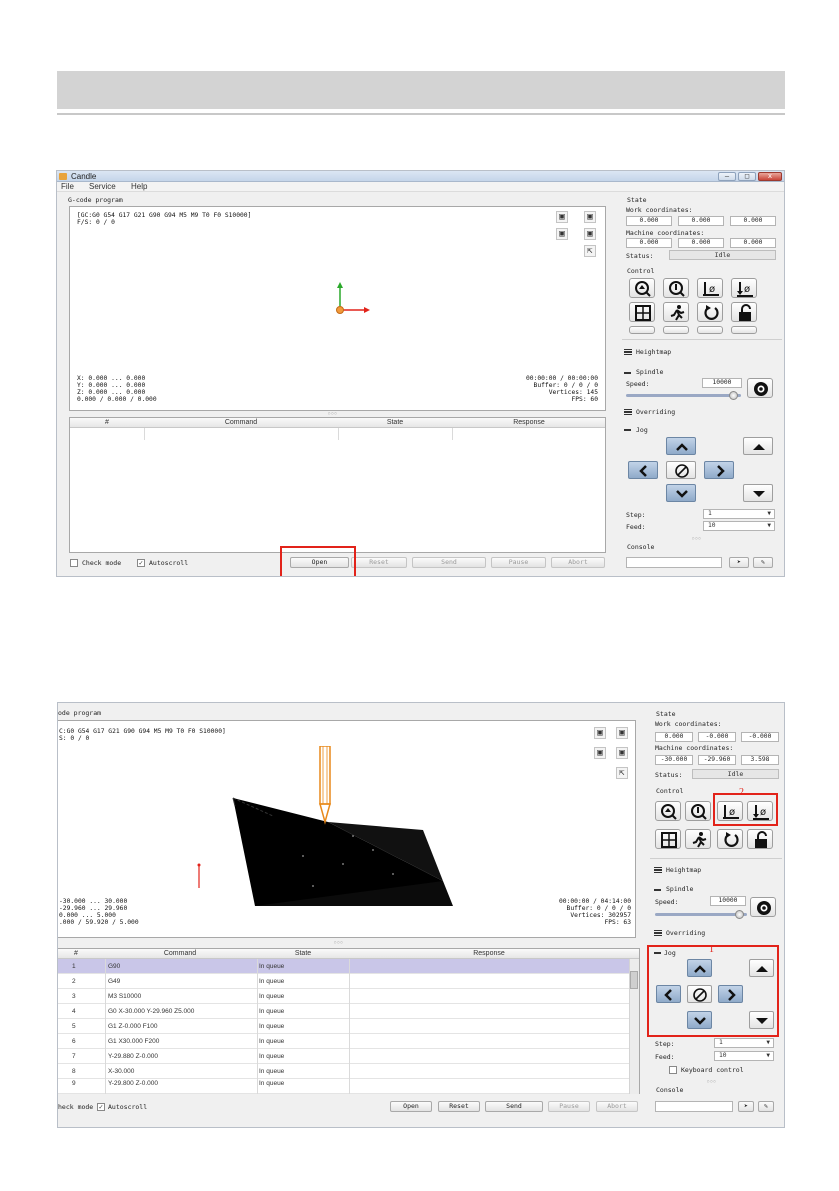 Image resolution: width=839 pixels, height=1191 pixels. I want to click on table-row: 3 M3 S10000 In queue, so click(343, 996).